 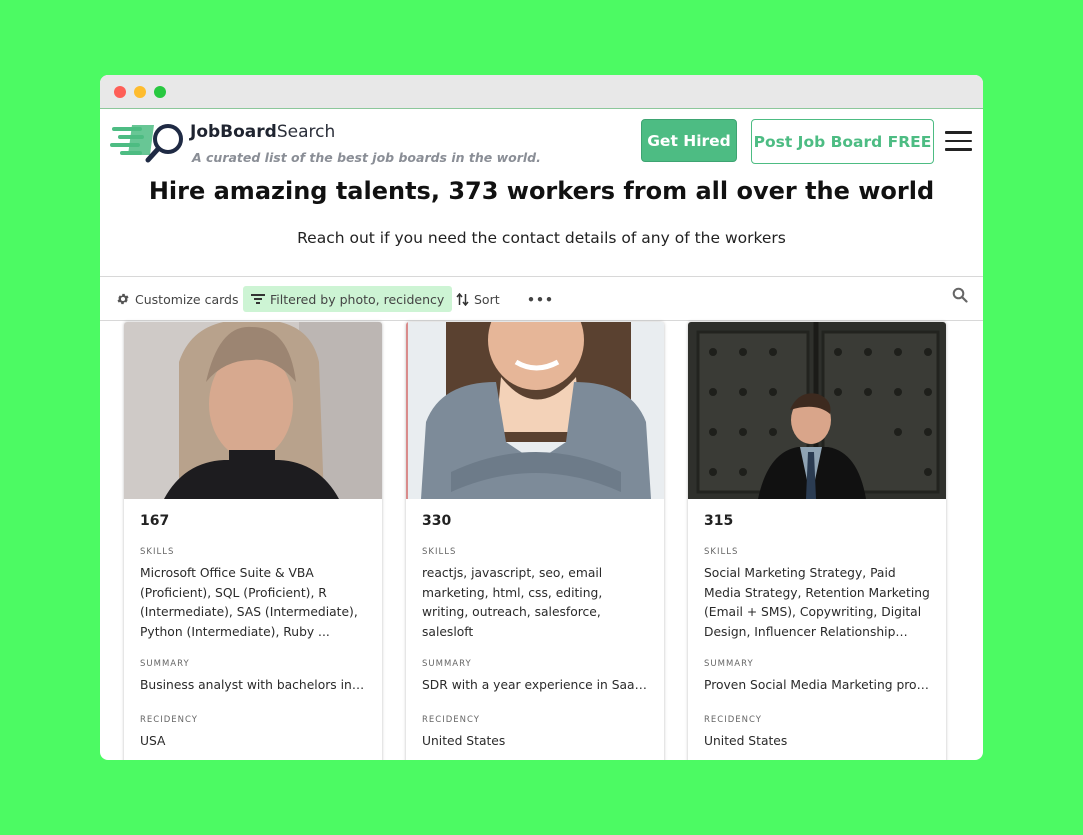 I want to click on minimize-window-button, so click(x=140, y=92).